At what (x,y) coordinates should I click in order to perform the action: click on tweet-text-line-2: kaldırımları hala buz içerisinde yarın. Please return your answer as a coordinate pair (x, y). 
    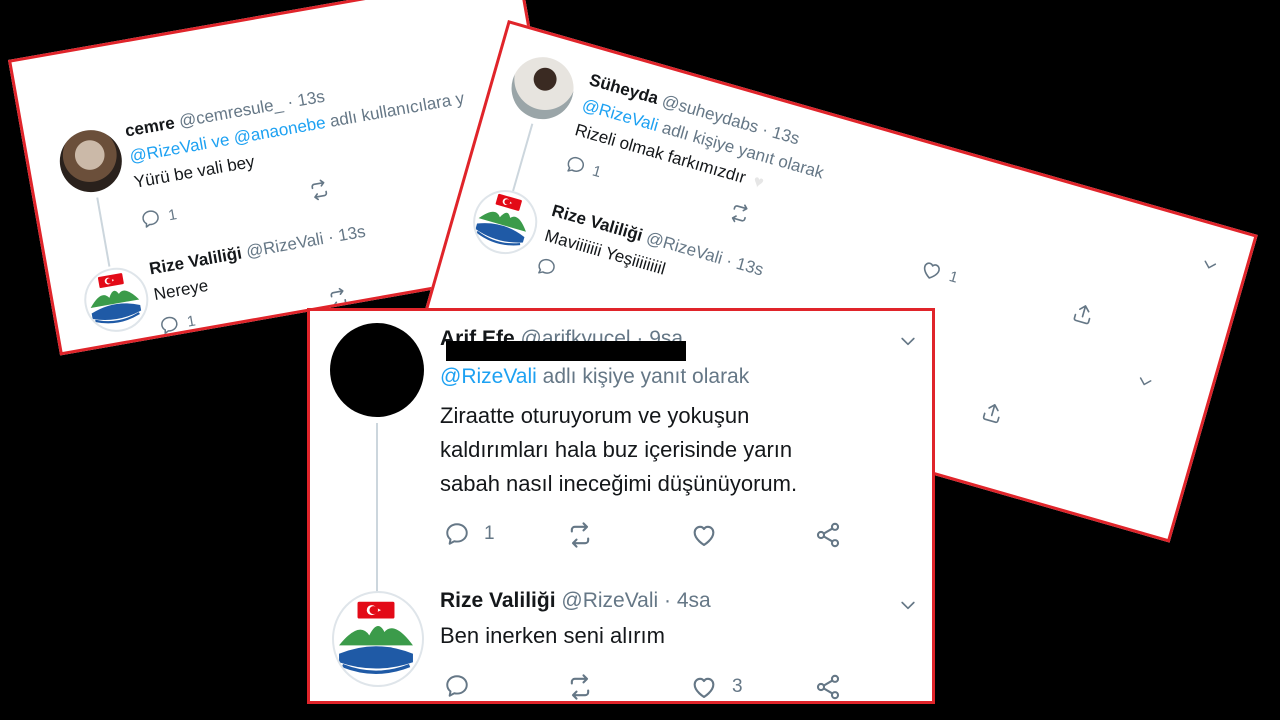
    Looking at the image, I should click on (616, 449).